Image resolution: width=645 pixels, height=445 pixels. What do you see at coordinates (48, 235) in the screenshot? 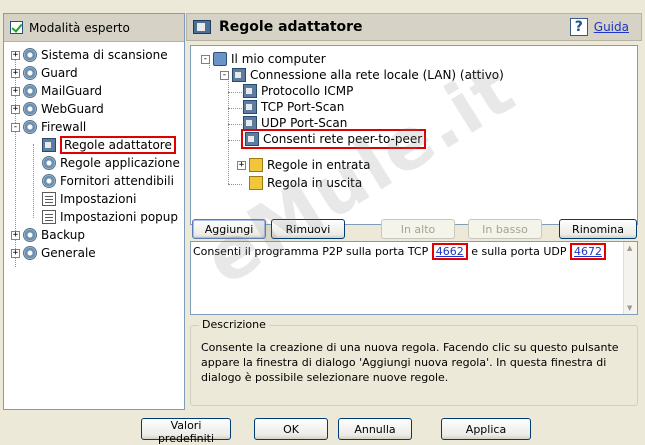
I see `tree-item-backup: + Backup` at bounding box center [48, 235].